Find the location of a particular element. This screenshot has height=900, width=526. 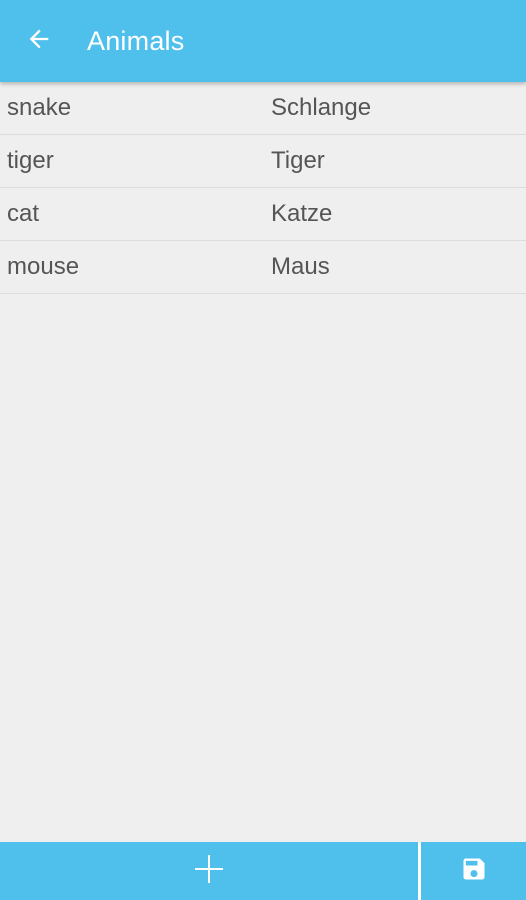

floppy-disk-icon is located at coordinates (474, 871).